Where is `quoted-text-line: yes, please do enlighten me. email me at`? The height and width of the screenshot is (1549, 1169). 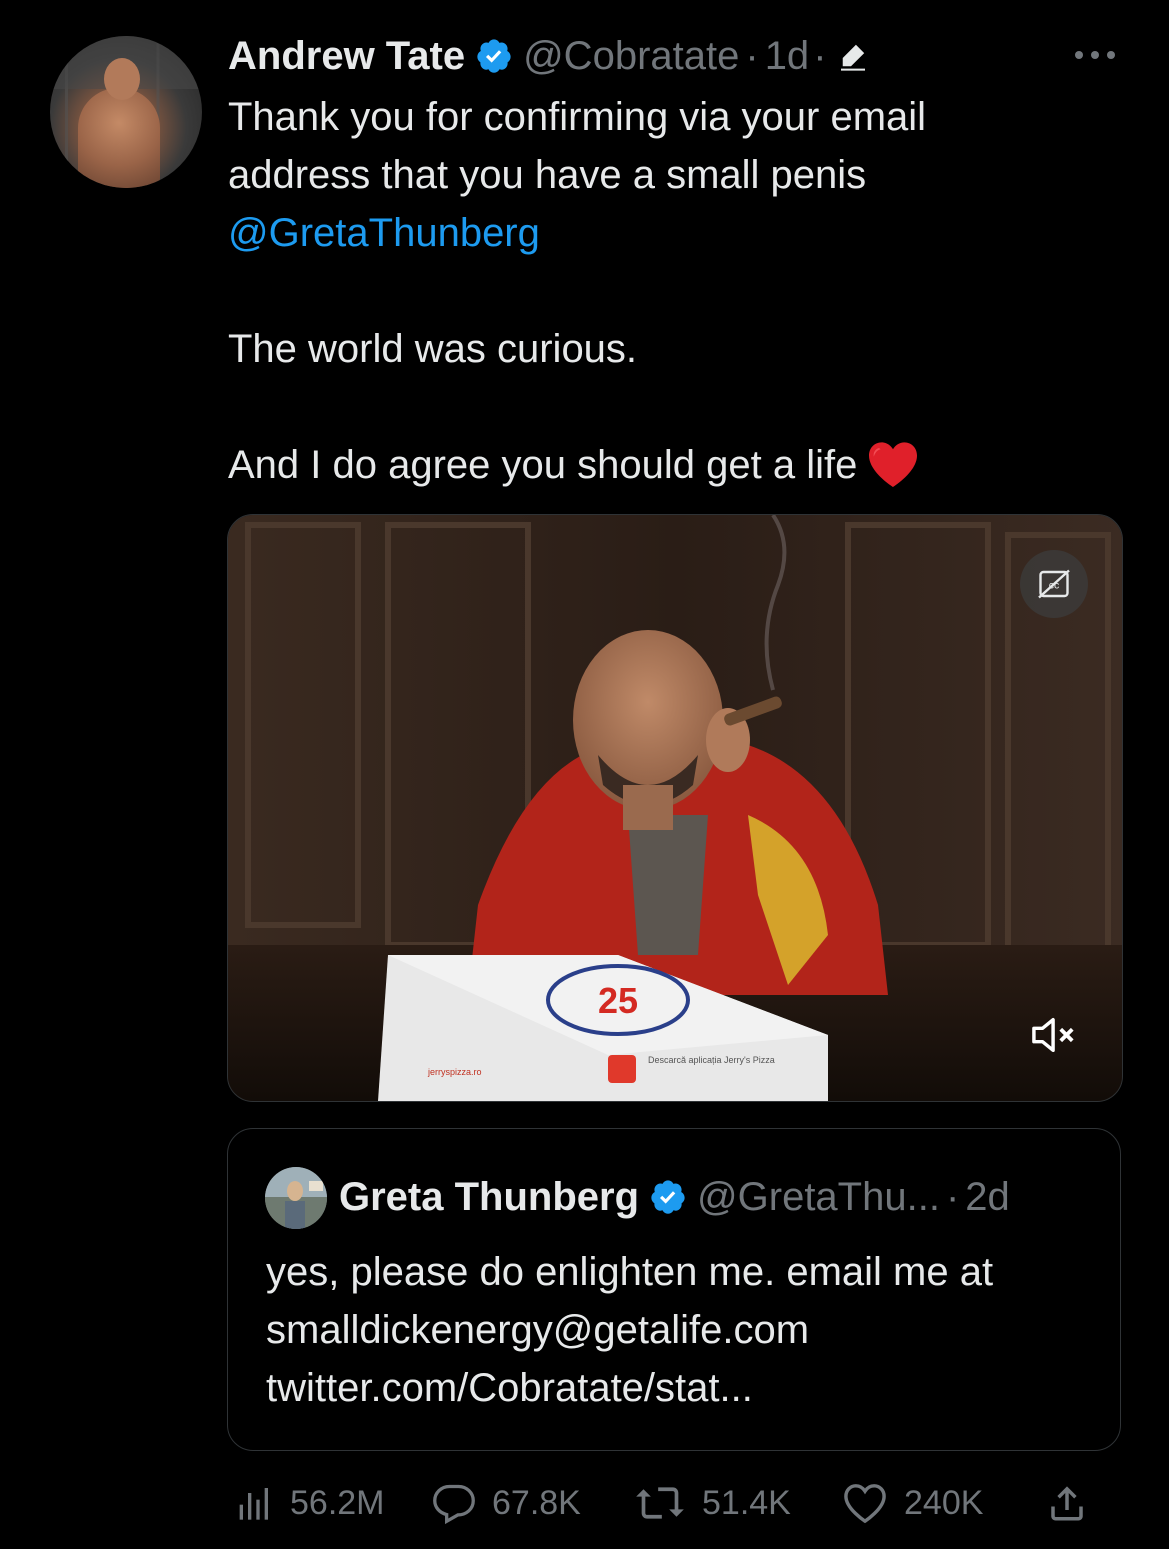 quoted-text-line: yes, please do enlighten me. email me at is located at coordinates (630, 1272).